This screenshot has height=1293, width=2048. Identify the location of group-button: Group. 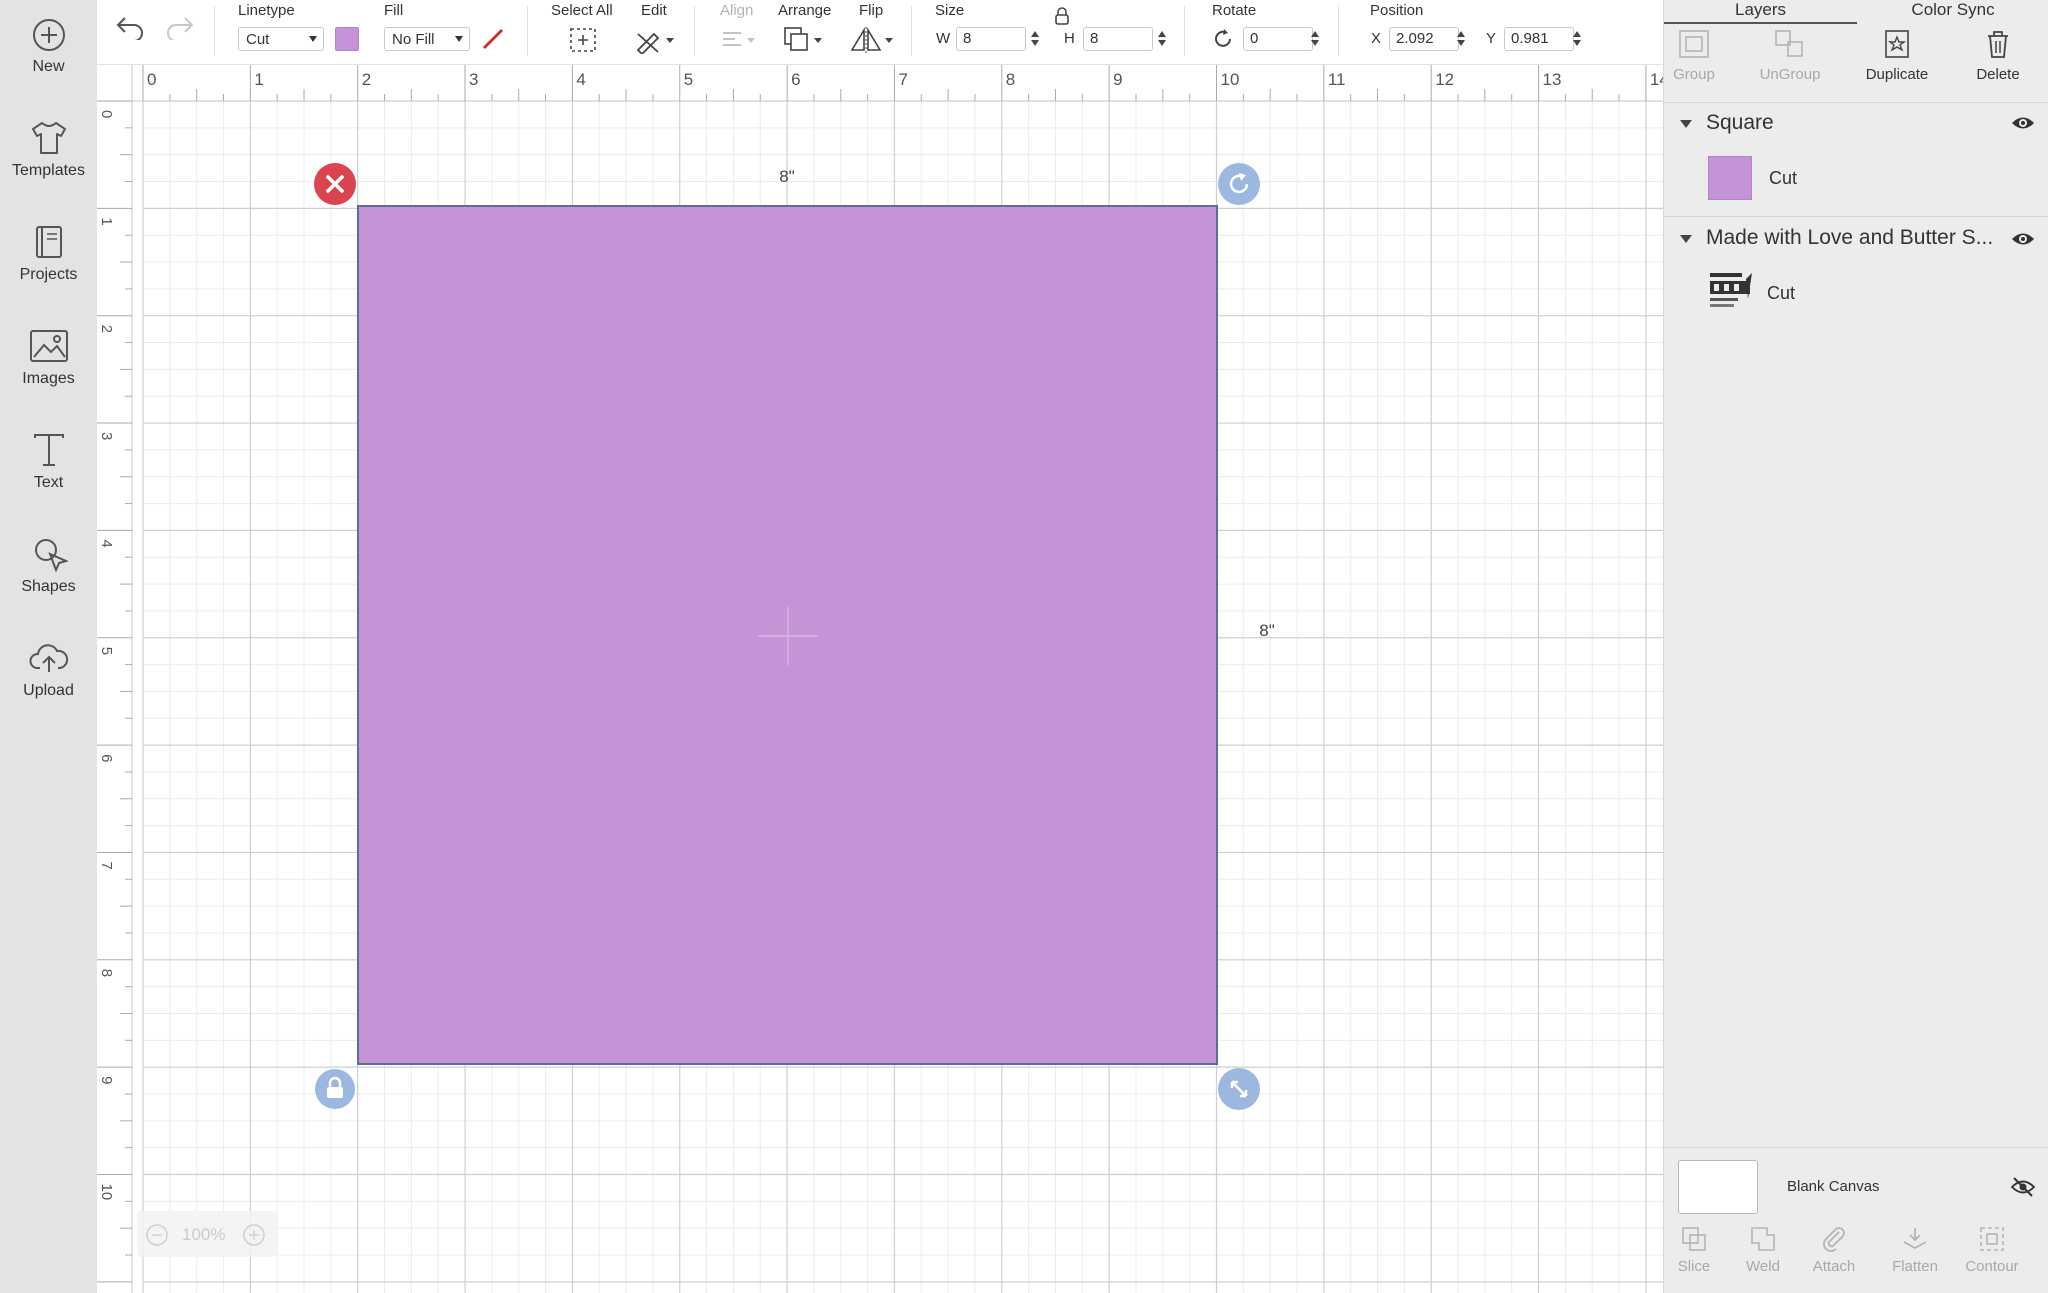
(1694, 55).